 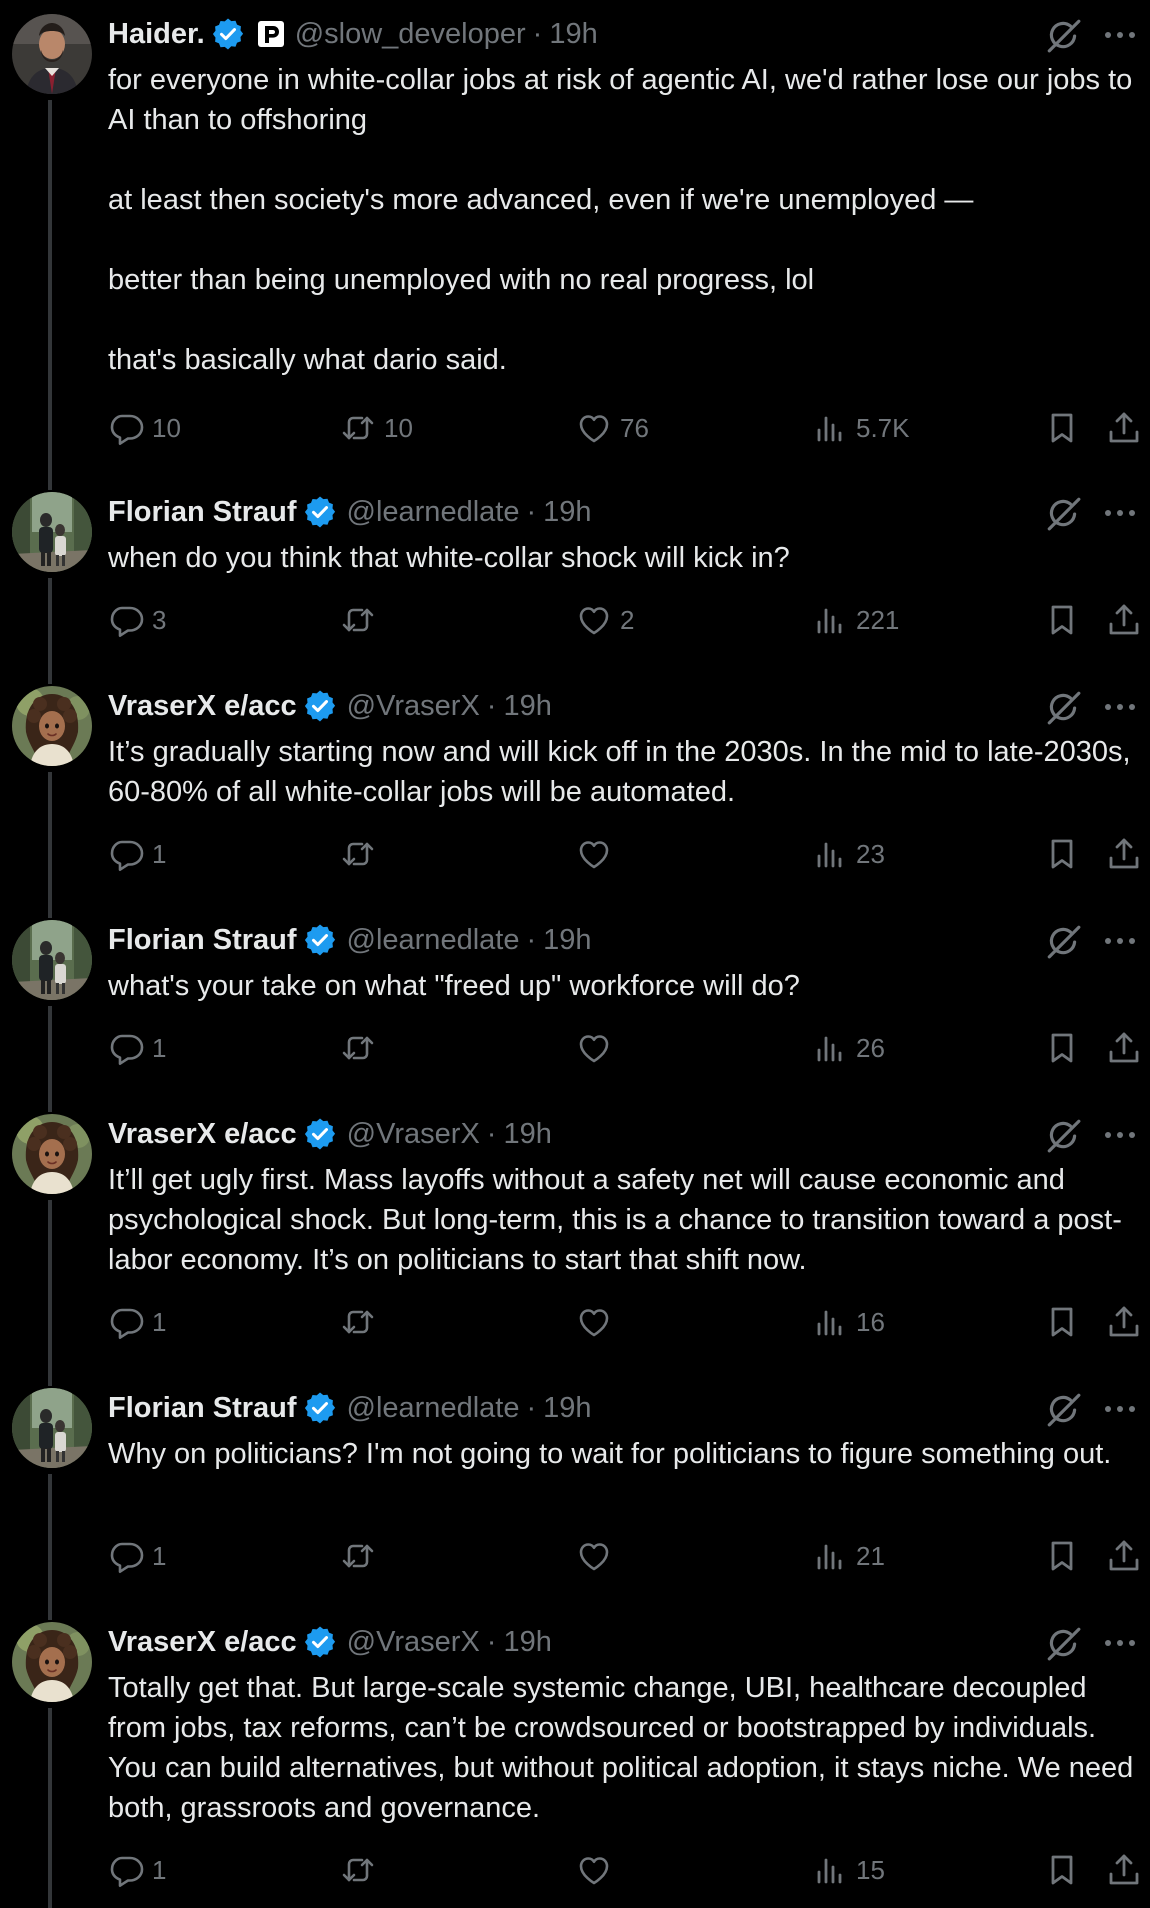 I want to click on like-button: 76, so click(x=612, y=428).